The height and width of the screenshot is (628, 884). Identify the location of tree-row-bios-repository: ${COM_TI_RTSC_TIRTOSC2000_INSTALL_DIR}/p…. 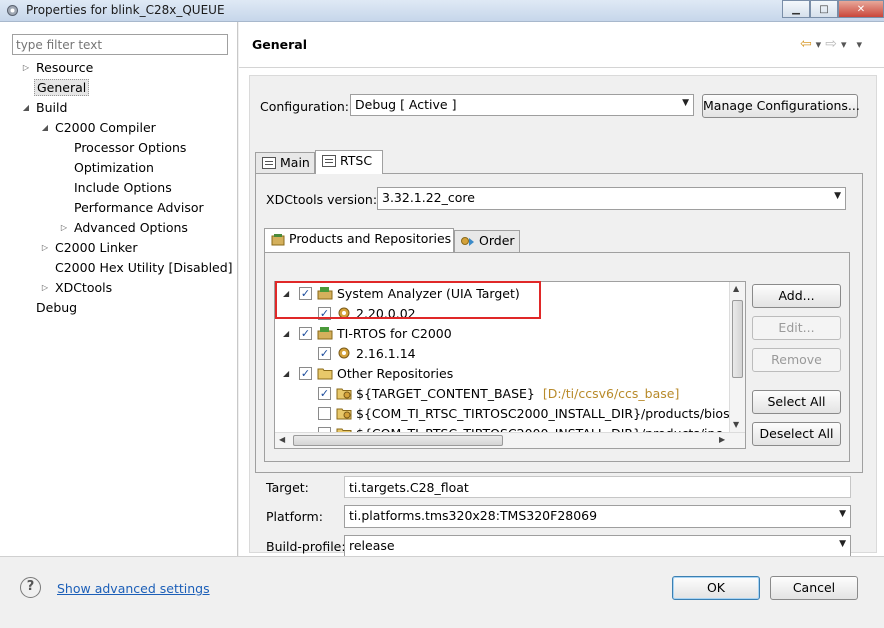
(514, 414).